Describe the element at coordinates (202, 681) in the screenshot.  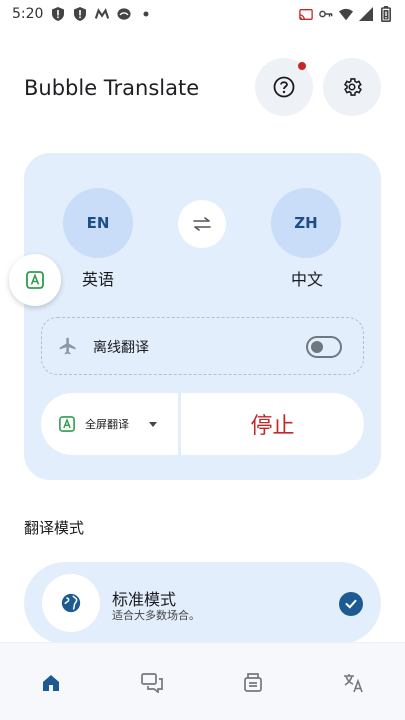
I see `bottom-nav` at that location.